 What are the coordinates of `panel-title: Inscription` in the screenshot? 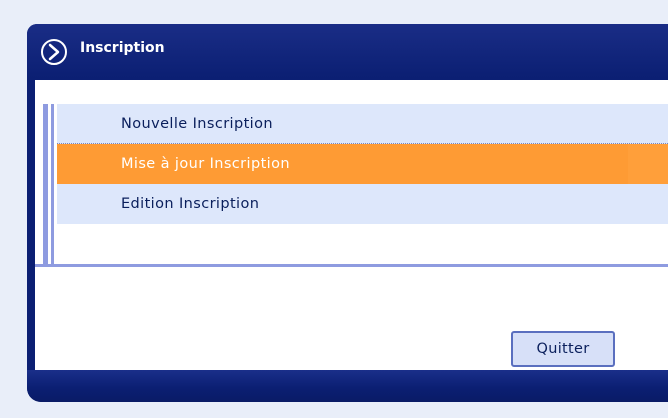 It's located at (122, 48).